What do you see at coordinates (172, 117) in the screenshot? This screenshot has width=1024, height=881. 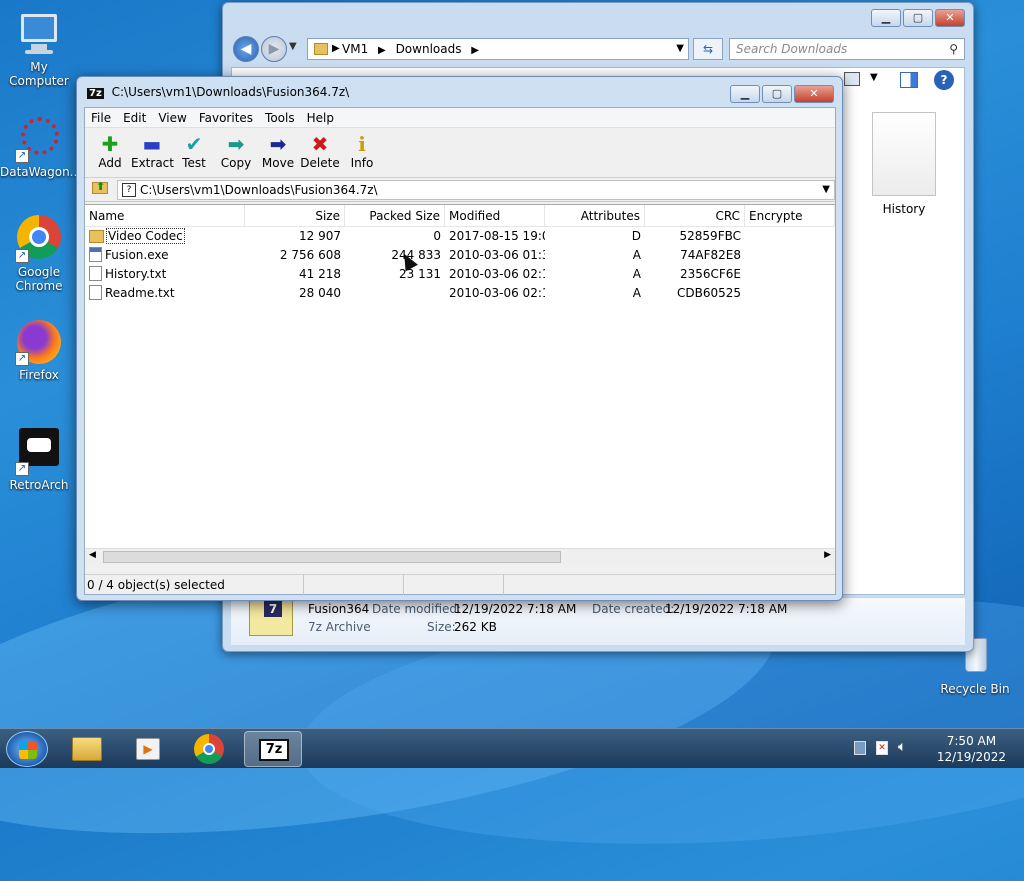 I see `menu-view: View` at bounding box center [172, 117].